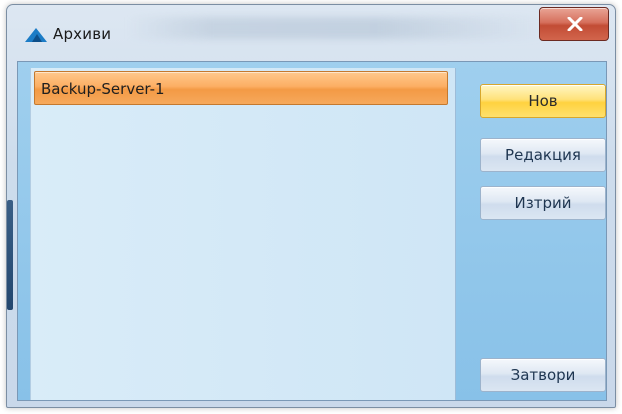  What do you see at coordinates (82, 34) in the screenshot?
I see `window-title: Архиви` at bounding box center [82, 34].